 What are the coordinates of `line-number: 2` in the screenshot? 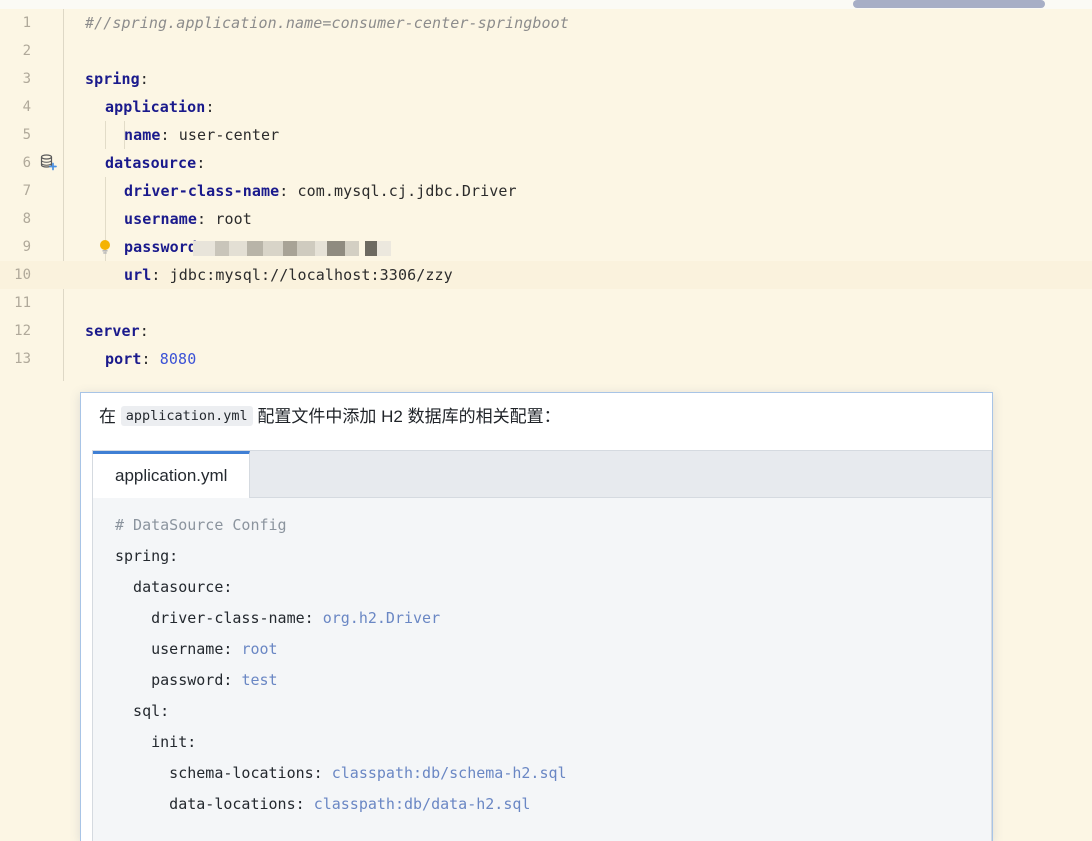 It's located at (26, 51).